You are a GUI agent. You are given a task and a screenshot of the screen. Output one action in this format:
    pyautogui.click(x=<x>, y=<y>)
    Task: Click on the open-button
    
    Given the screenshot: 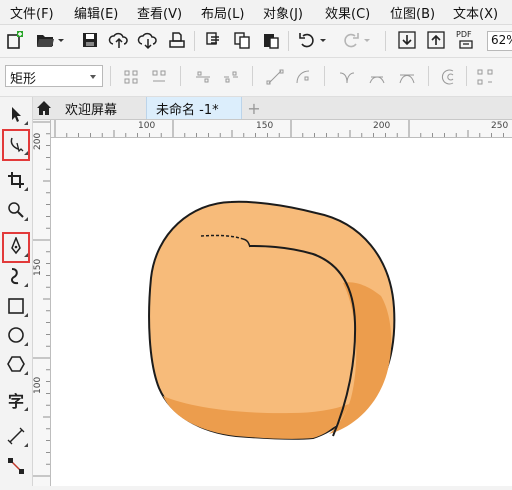 What is the action you would take?
    pyautogui.click(x=45, y=40)
    